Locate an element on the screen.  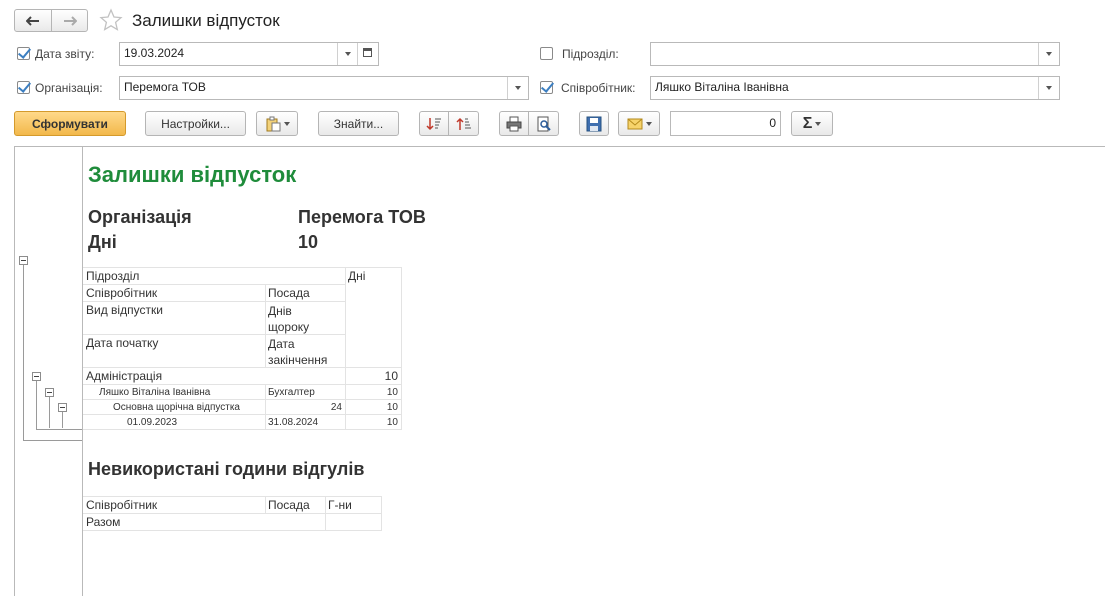
organization-checkbox is located at coordinates (23, 87).